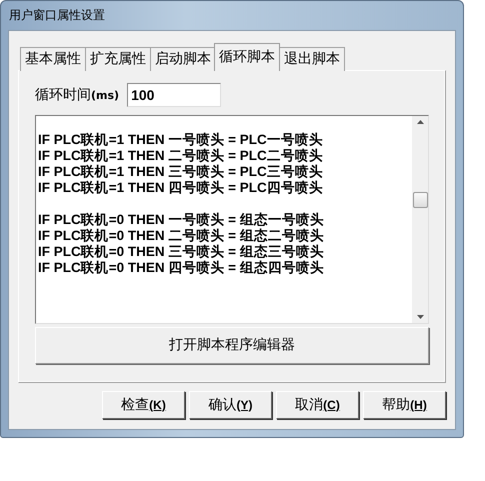  What do you see at coordinates (57, 15) in the screenshot?
I see `window-title: 用户窗口属性设置` at bounding box center [57, 15].